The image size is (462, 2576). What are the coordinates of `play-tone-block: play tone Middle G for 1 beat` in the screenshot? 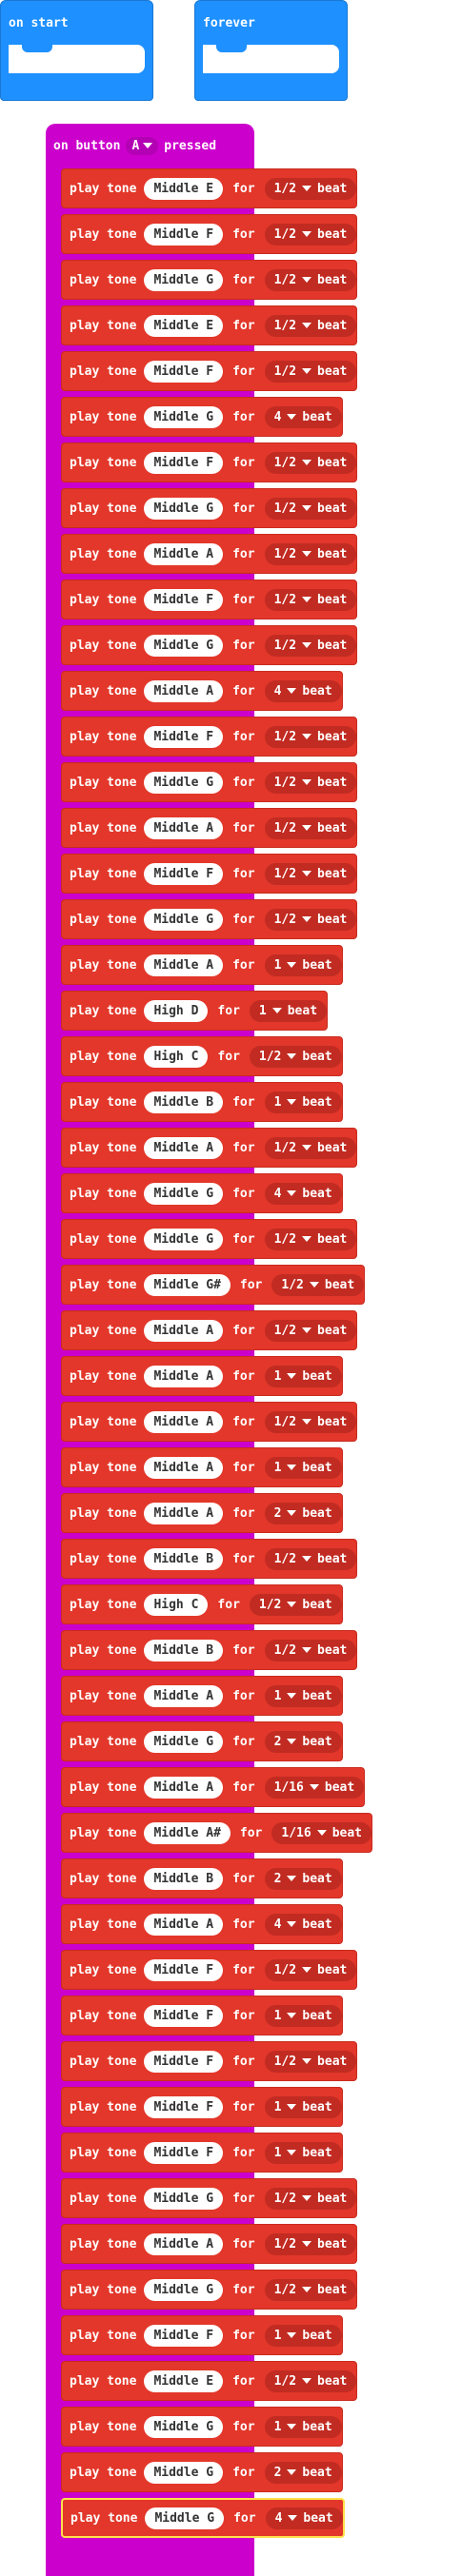 It's located at (202, 2427).